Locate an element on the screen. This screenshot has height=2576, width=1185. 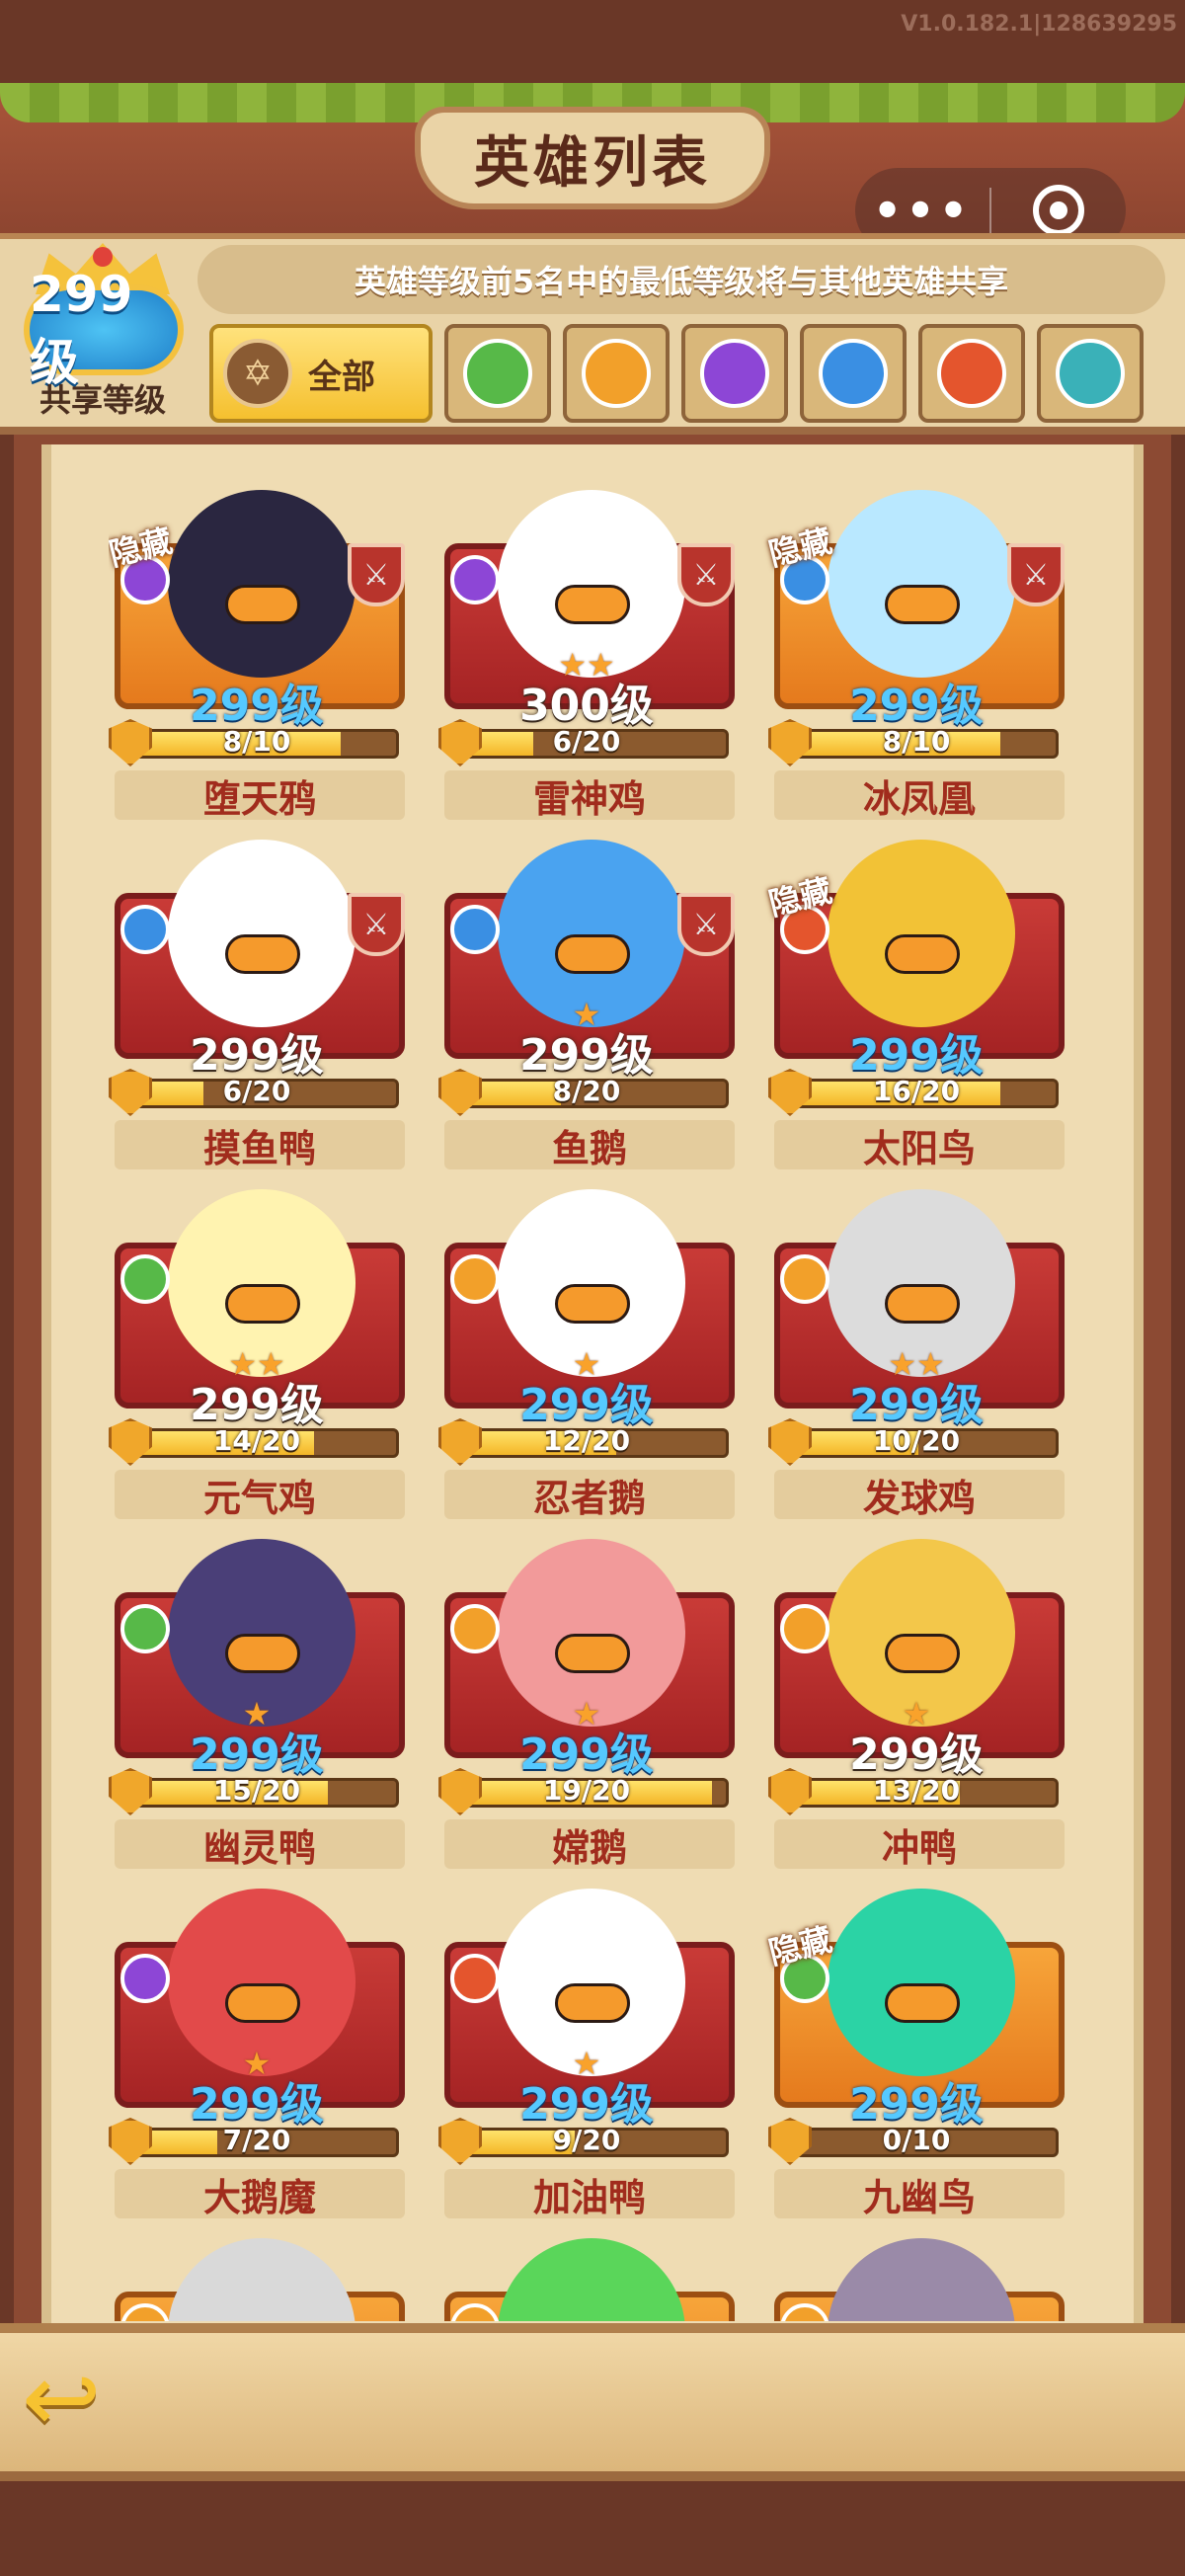
back-arrow-icon: ↩ is located at coordinates (99, 2400).